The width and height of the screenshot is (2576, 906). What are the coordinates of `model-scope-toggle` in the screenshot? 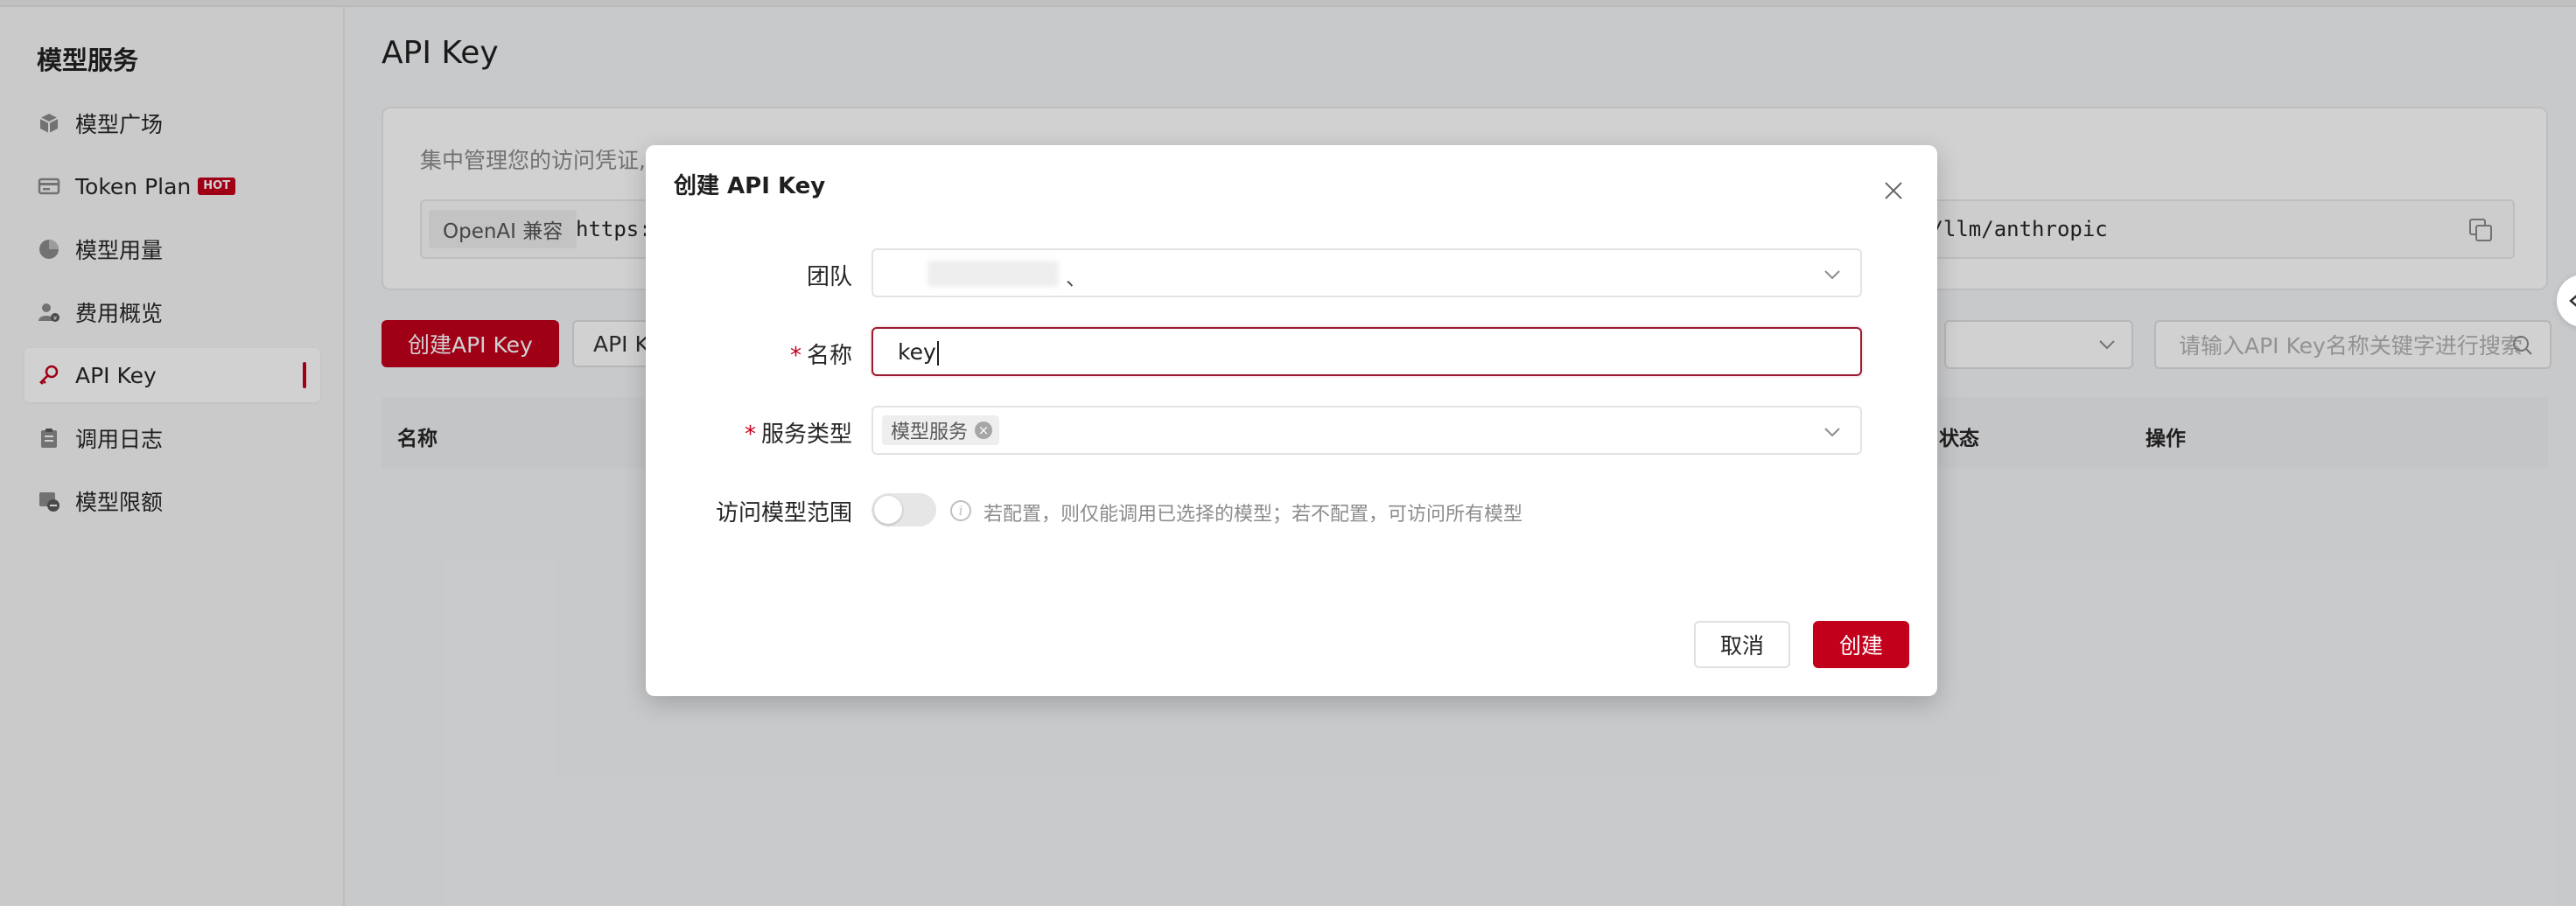 It's located at (904, 509).